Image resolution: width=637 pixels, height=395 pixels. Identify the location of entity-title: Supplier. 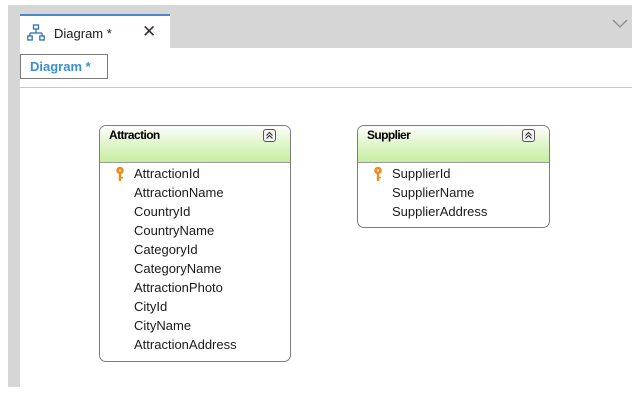
(389, 135).